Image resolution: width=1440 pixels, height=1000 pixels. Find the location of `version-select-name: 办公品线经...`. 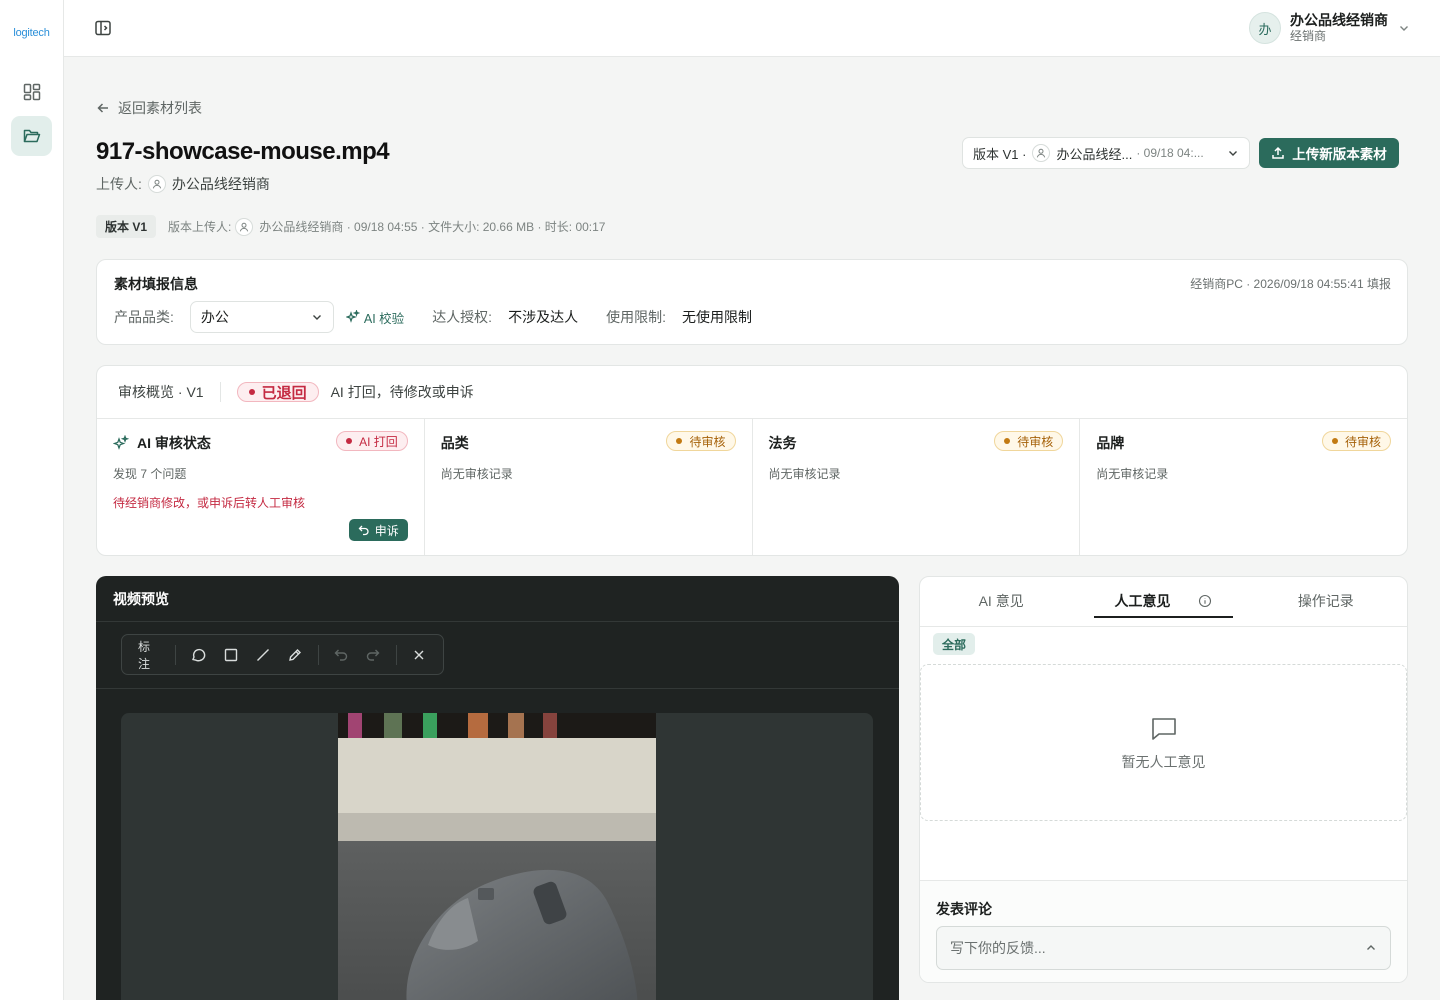

version-select-name: 办公品线经... is located at coordinates (1094, 154).